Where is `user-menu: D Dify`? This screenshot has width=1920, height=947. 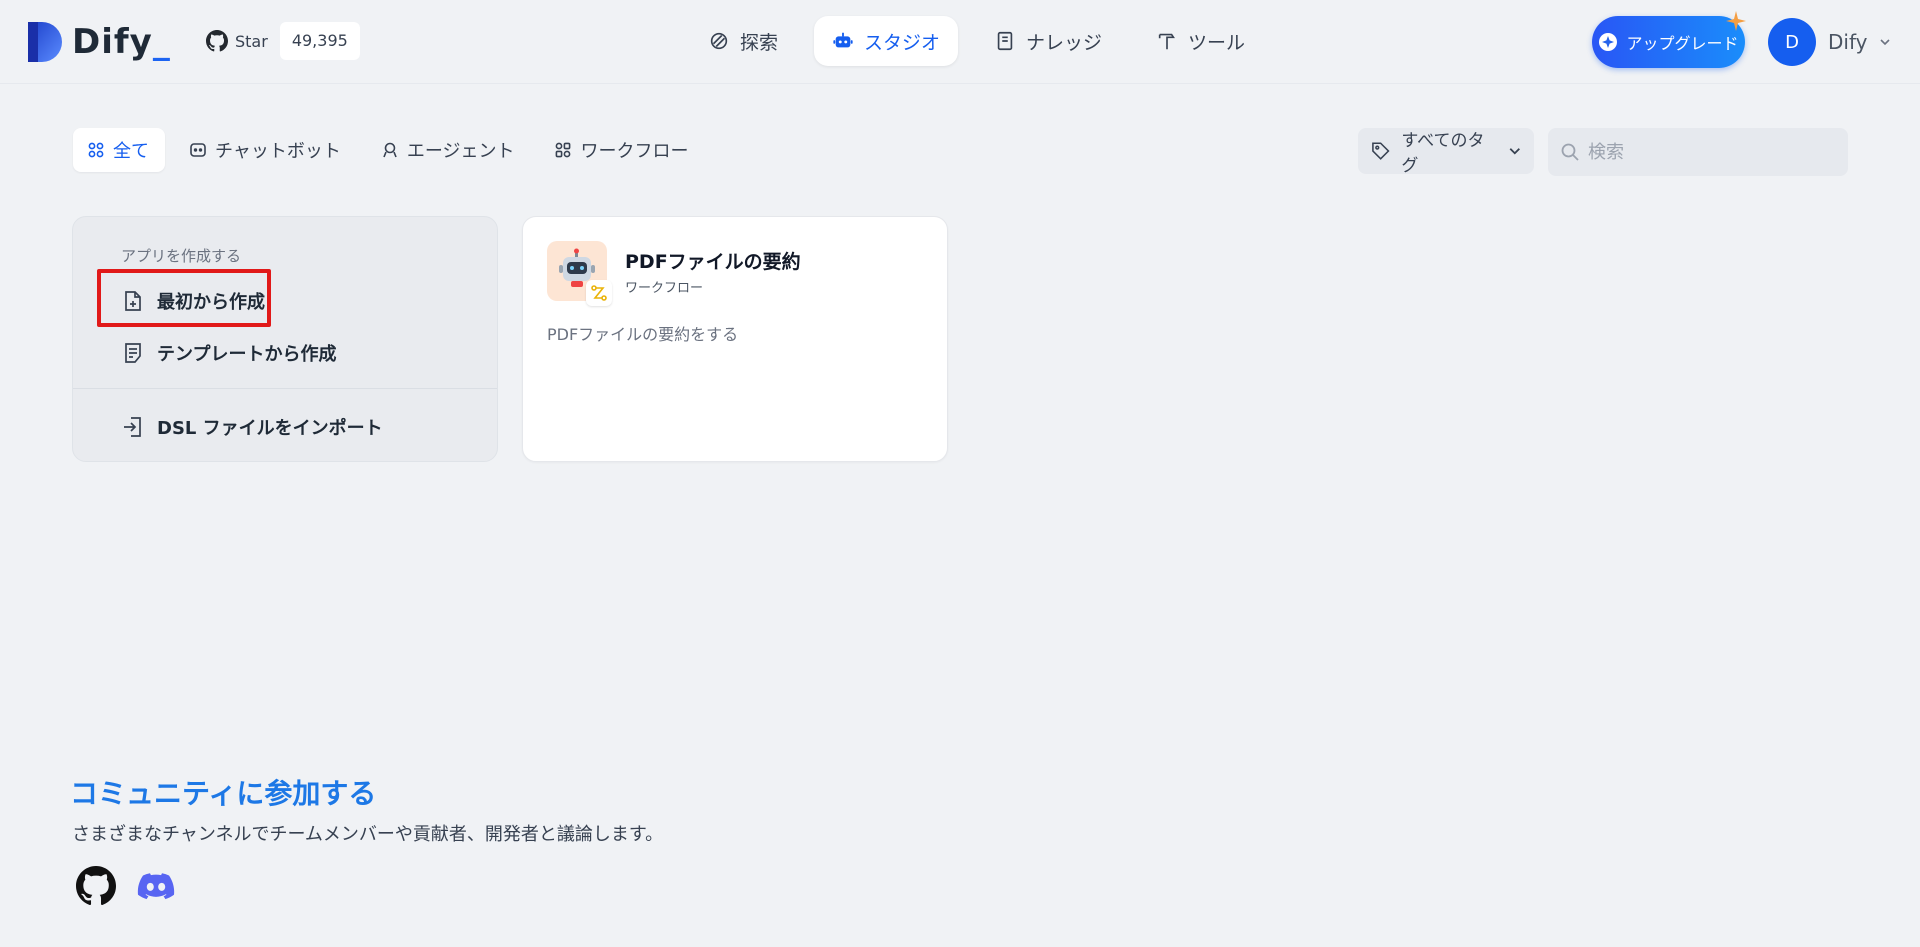 user-menu: D Dify is located at coordinates (1829, 42).